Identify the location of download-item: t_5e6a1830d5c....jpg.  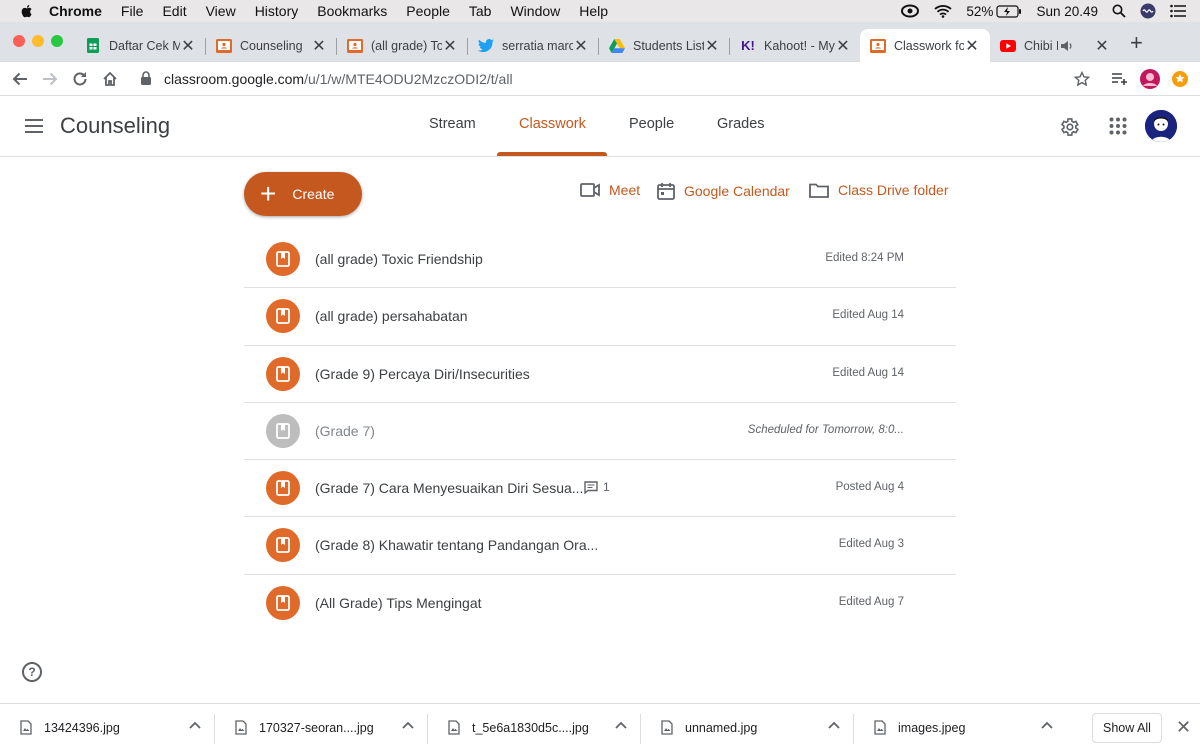
(534, 727).